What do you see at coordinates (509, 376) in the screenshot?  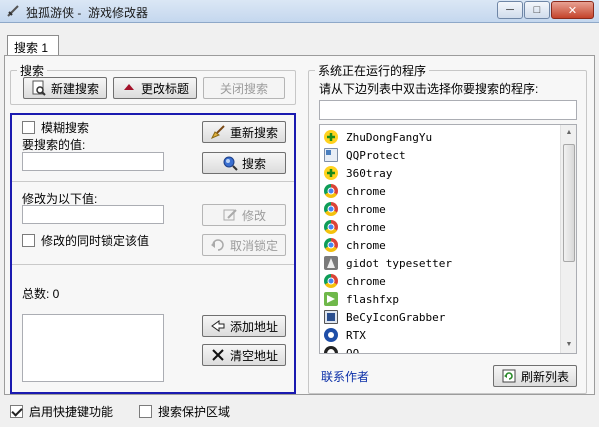 I see `refresh-icon` at bounding box center [509, 376].